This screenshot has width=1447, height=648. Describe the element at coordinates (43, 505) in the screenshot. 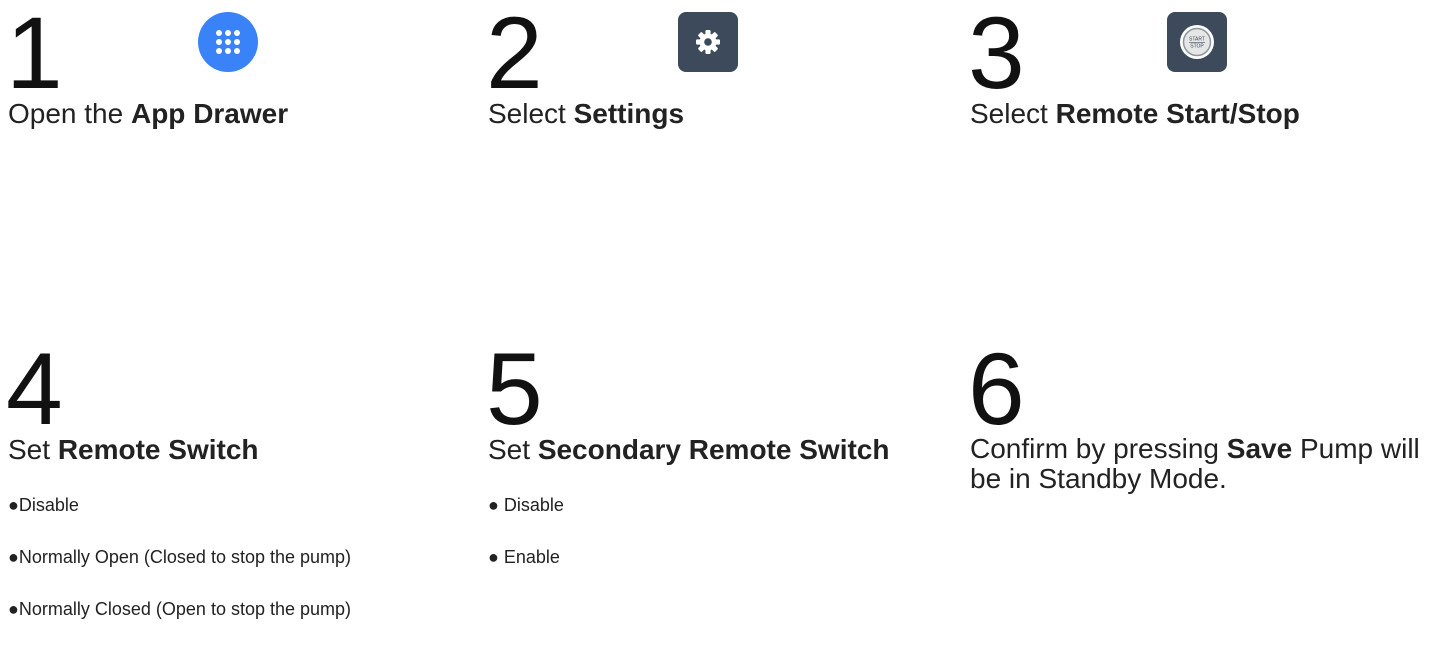

I see `list-item: ●Disable` at that location.